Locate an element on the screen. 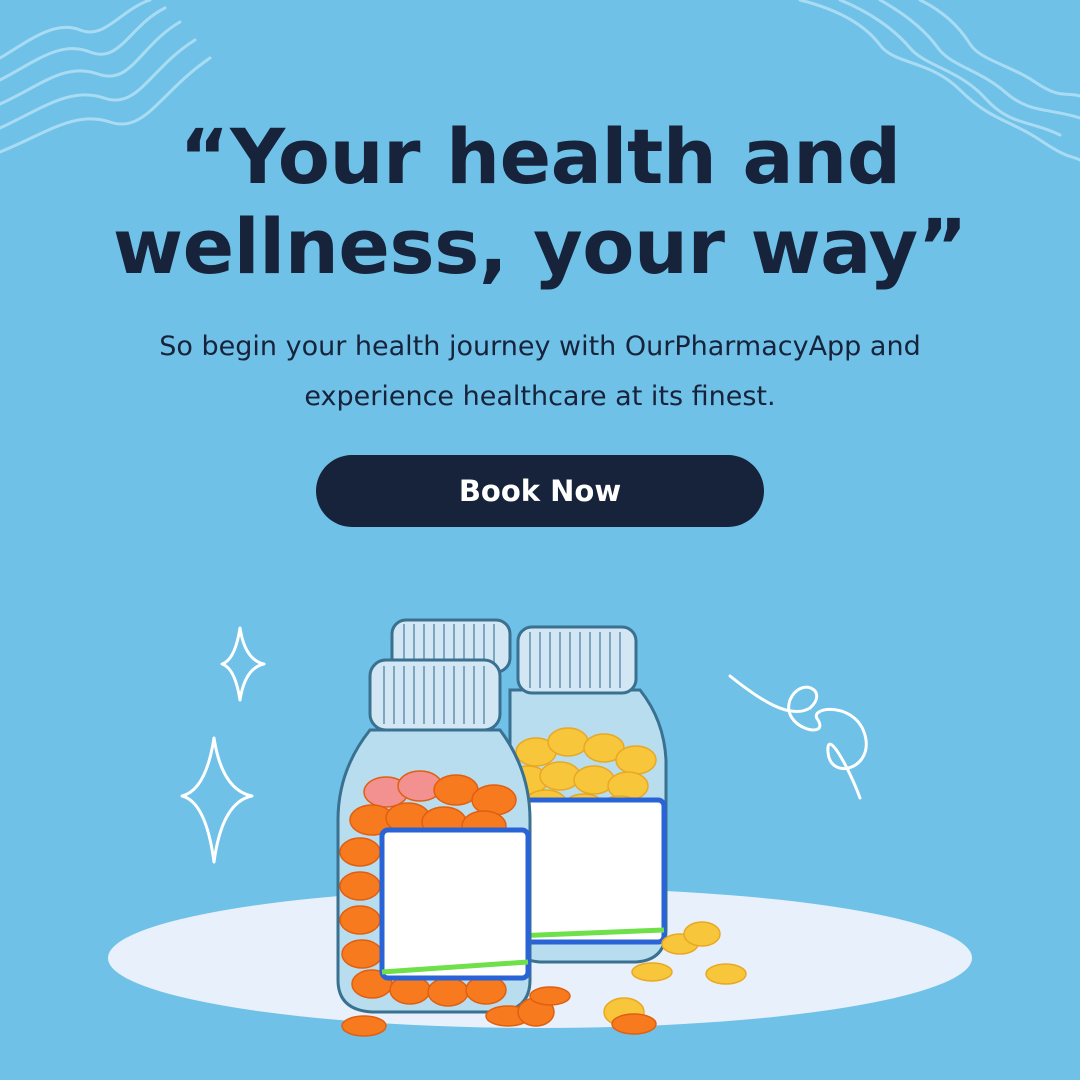 This screenshot has height=1080, width=1080. pill-bottle-icon-orange is located at coordinates (434, 836).